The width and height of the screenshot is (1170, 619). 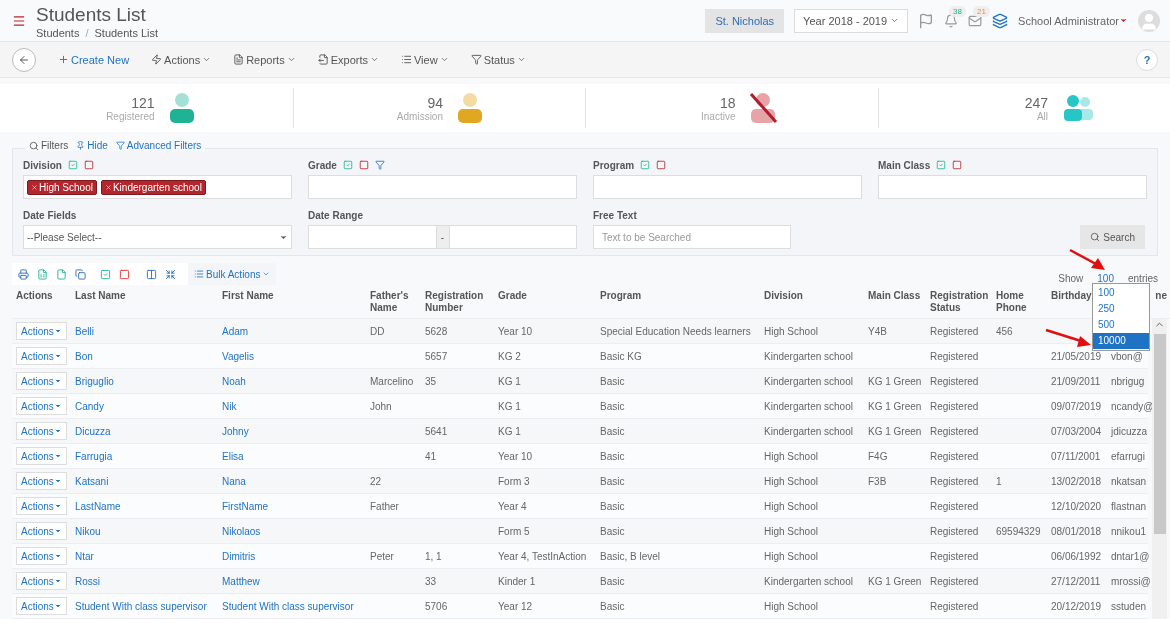 I want to click on print-icon, so click(x=23, y=274).